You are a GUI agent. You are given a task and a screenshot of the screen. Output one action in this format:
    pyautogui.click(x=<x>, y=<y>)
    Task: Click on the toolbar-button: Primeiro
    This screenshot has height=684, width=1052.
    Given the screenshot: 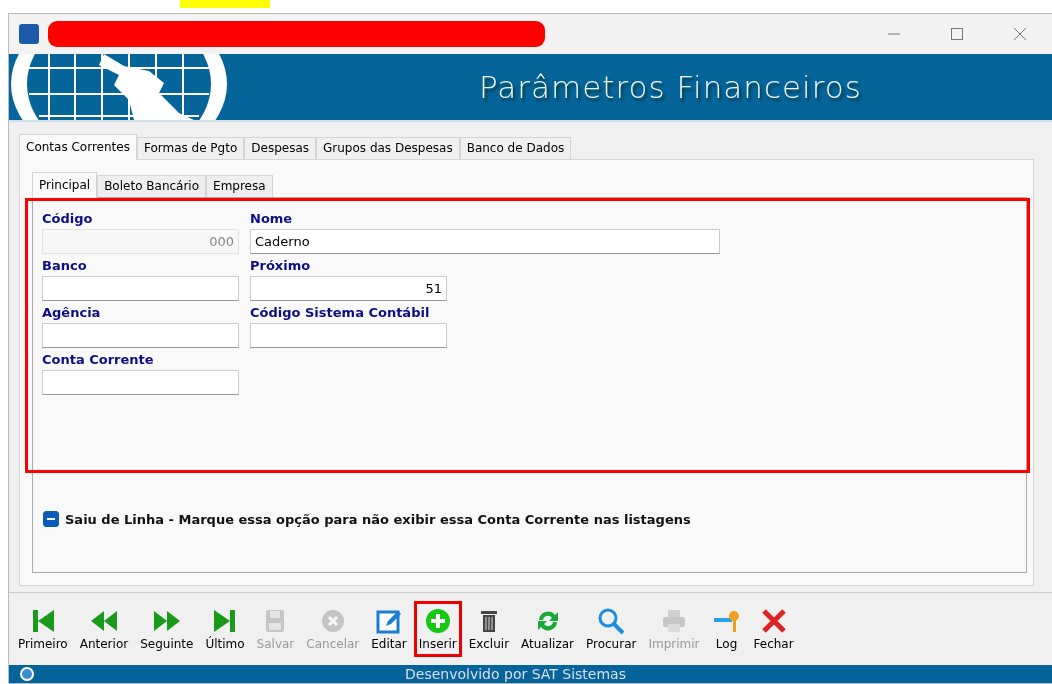 What is the action you would take?
    pyautogui.click(x=43, y=629)
    